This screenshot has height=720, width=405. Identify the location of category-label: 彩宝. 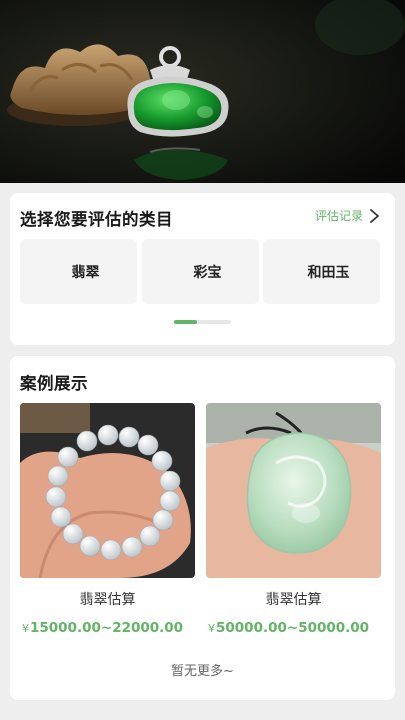
(207, 272).